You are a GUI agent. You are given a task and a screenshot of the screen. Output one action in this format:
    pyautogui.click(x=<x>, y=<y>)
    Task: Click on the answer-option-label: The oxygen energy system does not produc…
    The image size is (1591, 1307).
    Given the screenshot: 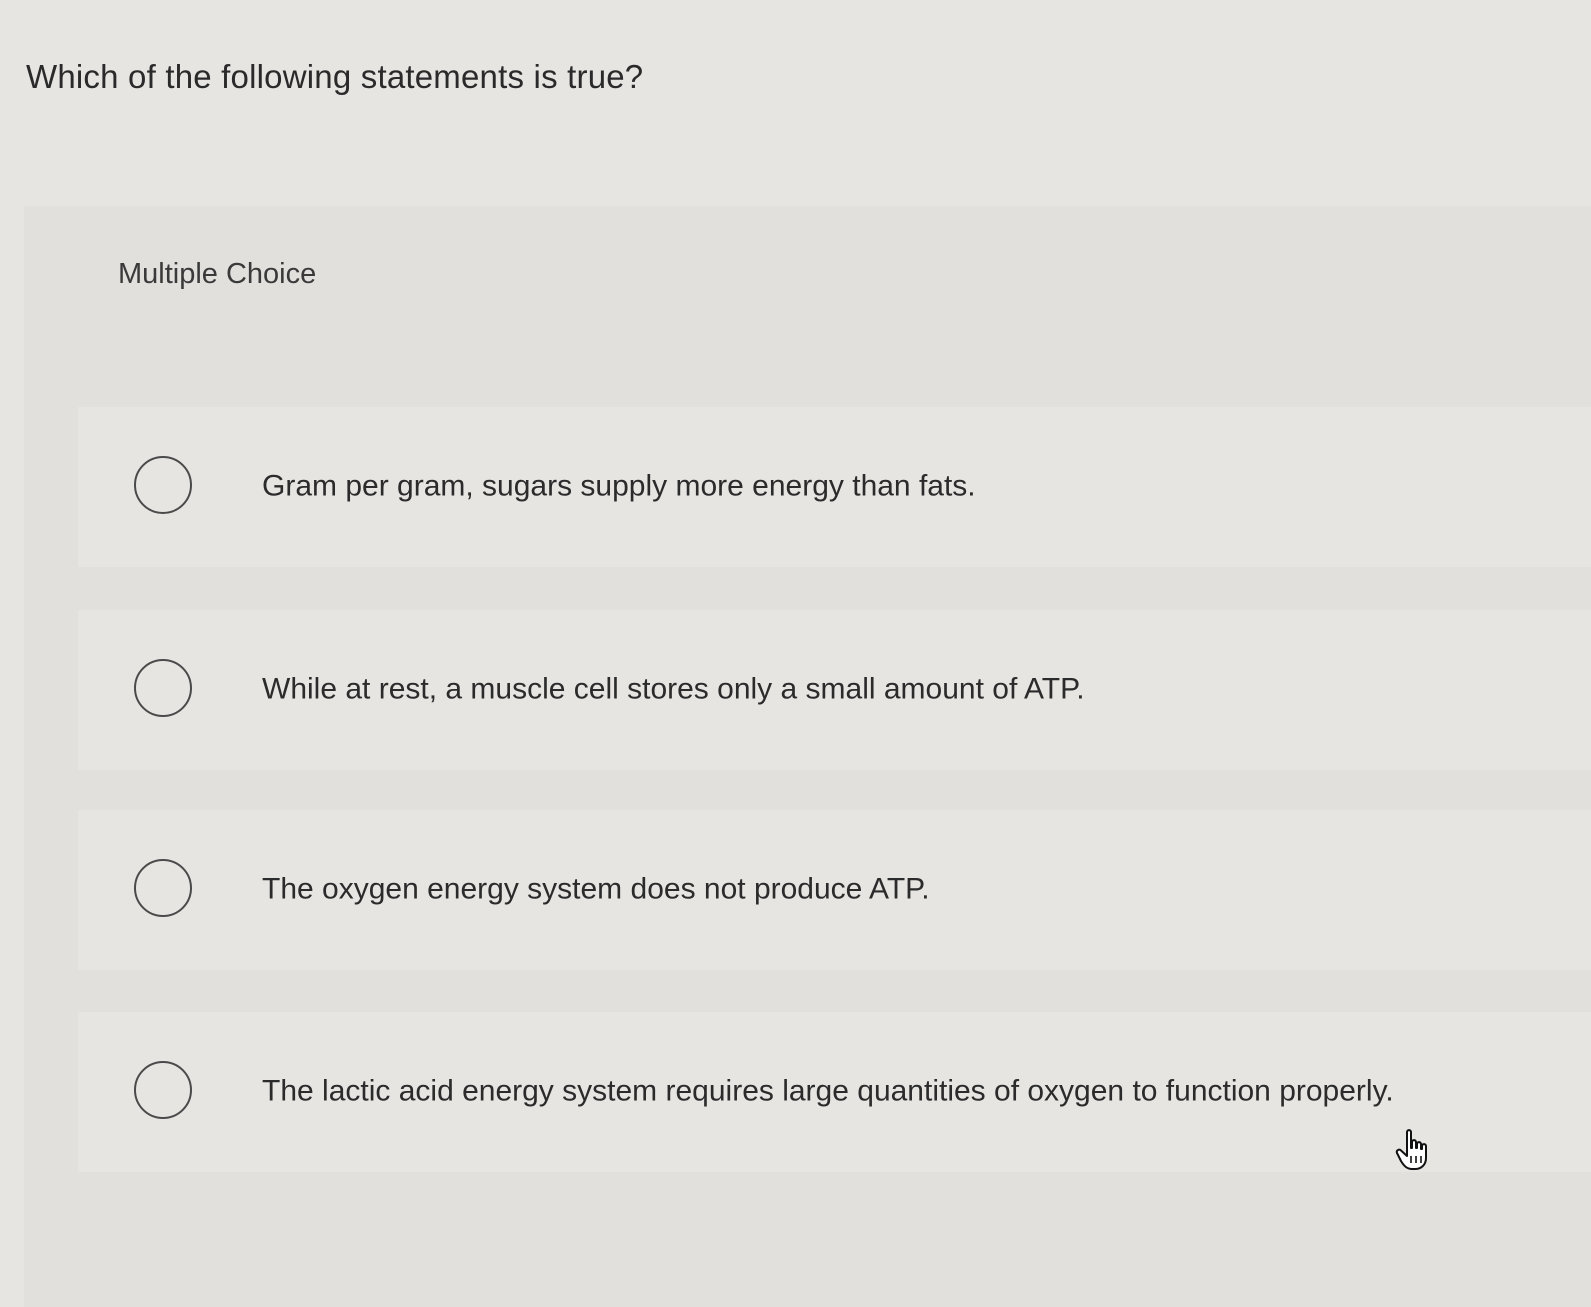 What is the action you would take?
    pyautogui.click(x=596, y=889)
    